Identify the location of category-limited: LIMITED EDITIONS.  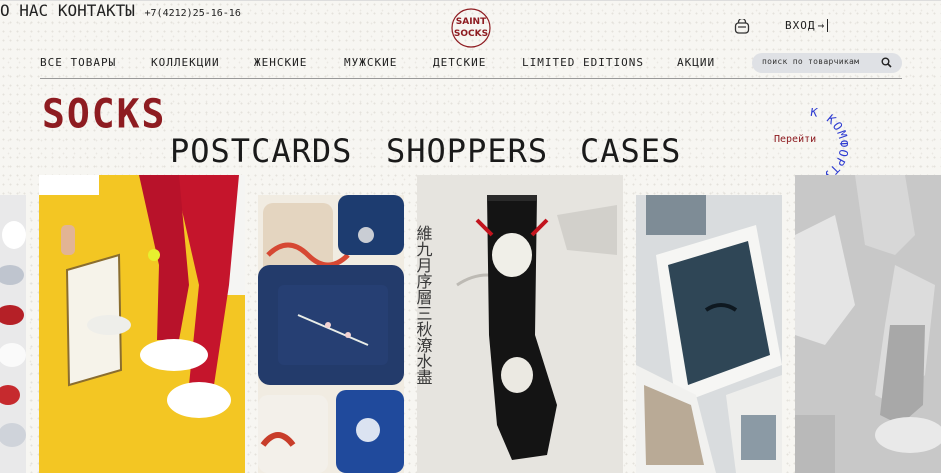
(583, 62).